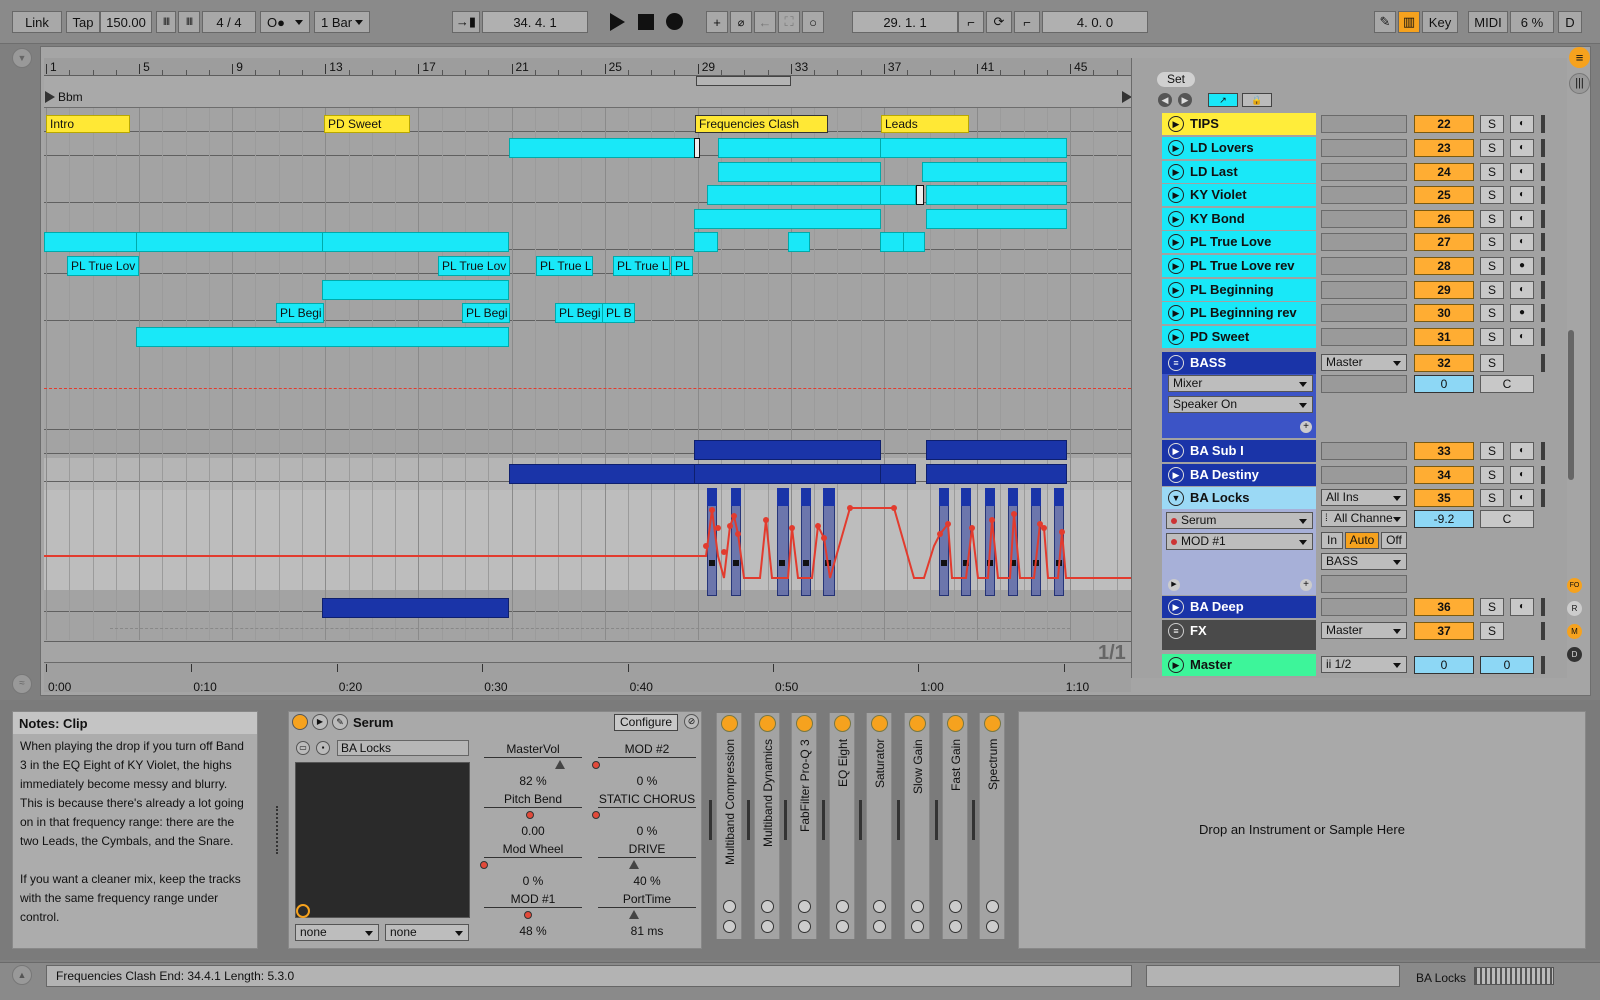 This screenshot has height=1000, width=1600. Describe the element at coordinates (1240, 404) in the screenshot. I see `bass-chain-select-speaker: Speaker On` at that location.